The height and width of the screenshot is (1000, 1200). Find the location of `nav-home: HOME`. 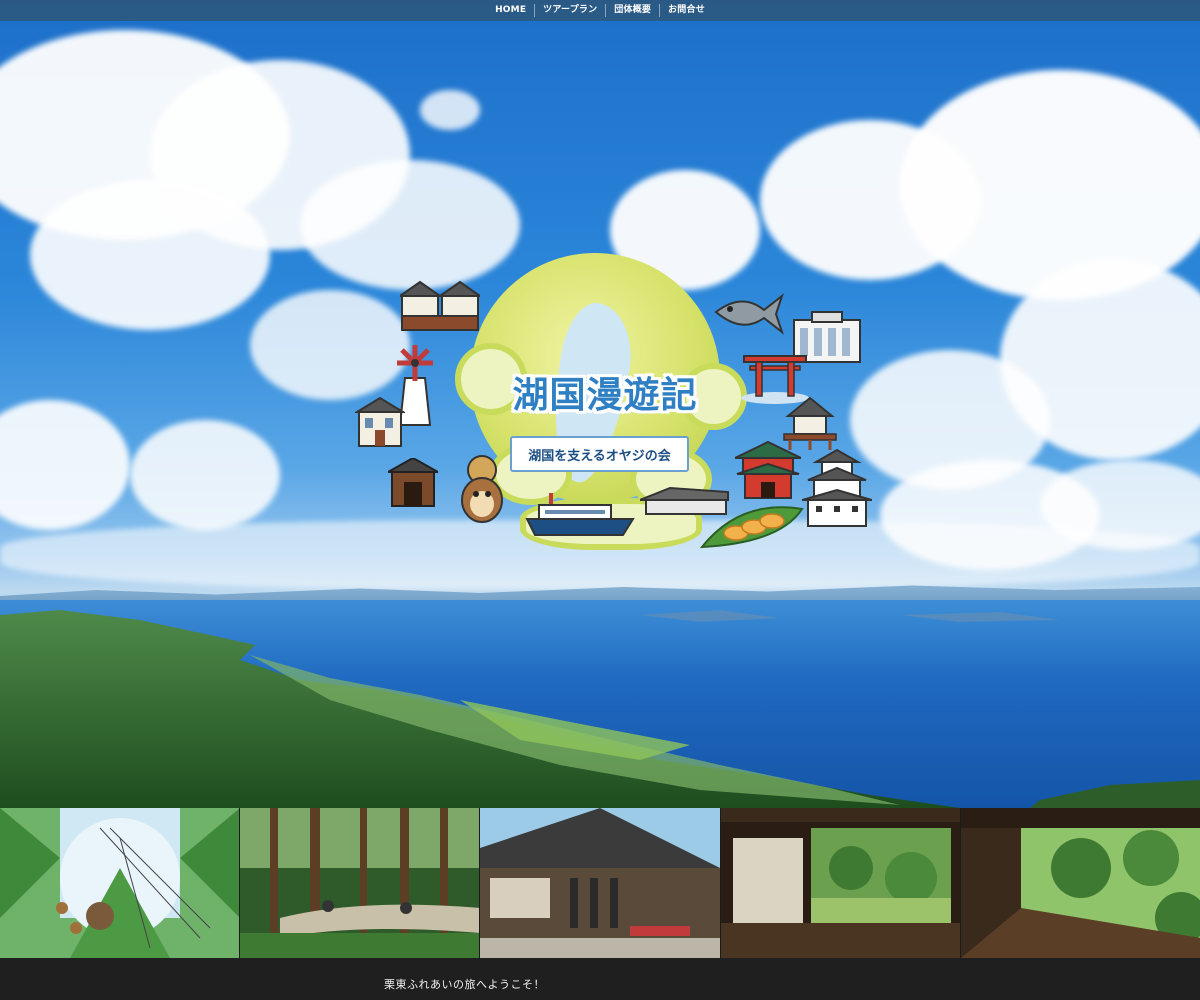

nav-home: HOME is located at coordinates (510, 10).